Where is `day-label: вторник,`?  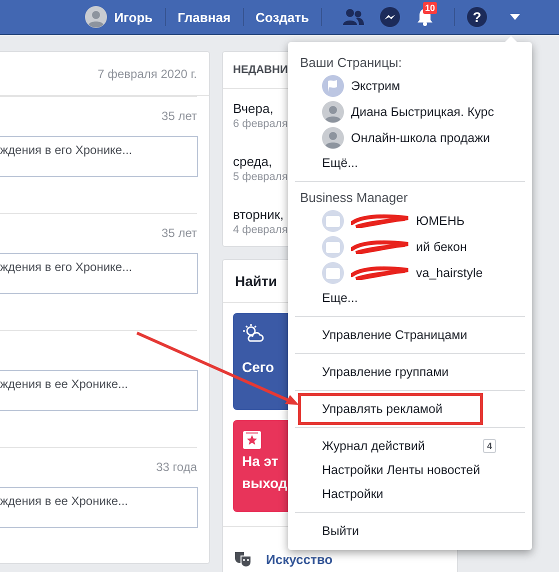 day-label: вторник, is located at coordinates (260, 215).